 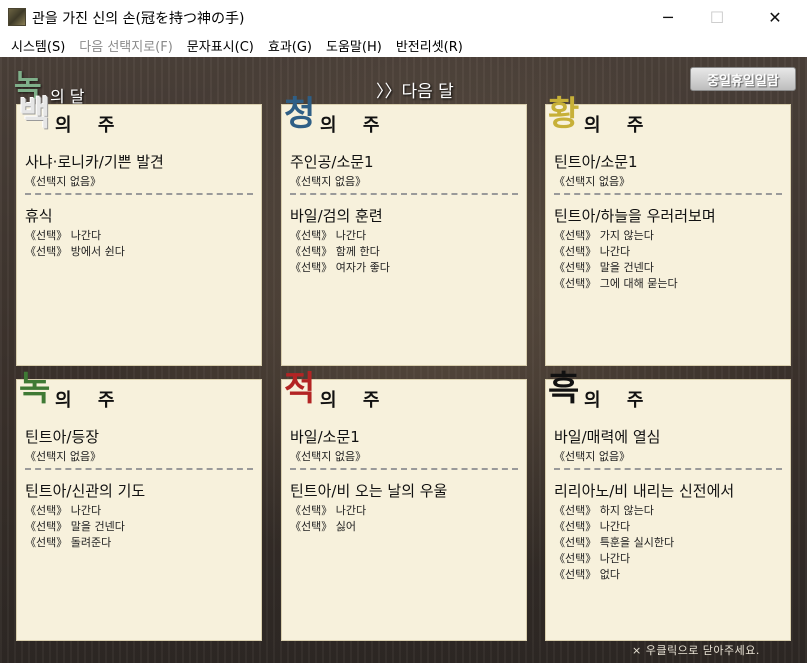 What do you see at coordinates (354, 45) in the screenshot?
I see `menu-help: 도움말(H)` at bounding box center [354, 45].